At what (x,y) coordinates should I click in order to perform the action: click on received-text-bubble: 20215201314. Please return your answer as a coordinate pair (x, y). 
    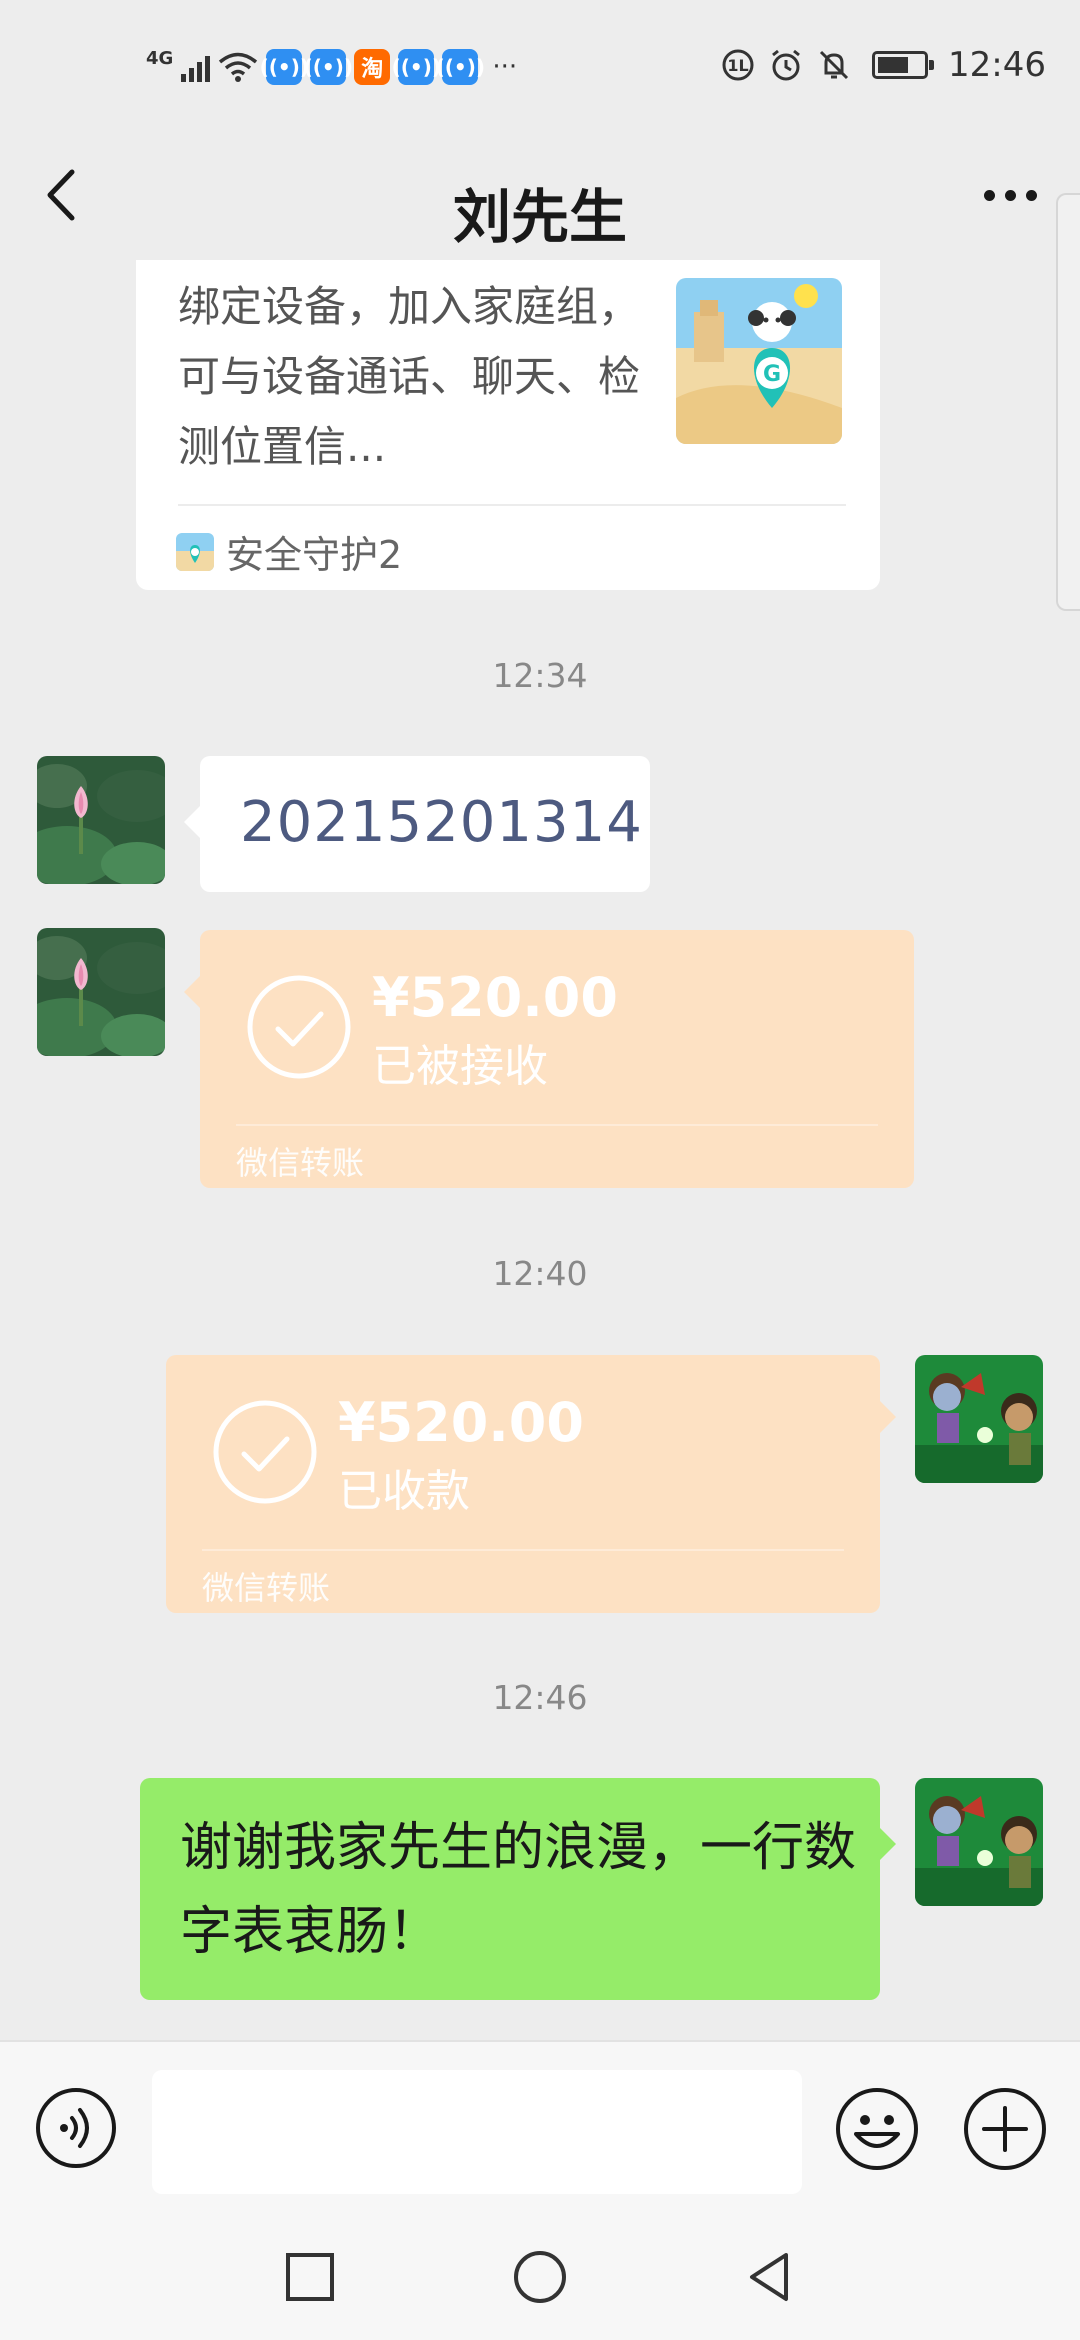
    Looking at the image, I should click on (417, 824).